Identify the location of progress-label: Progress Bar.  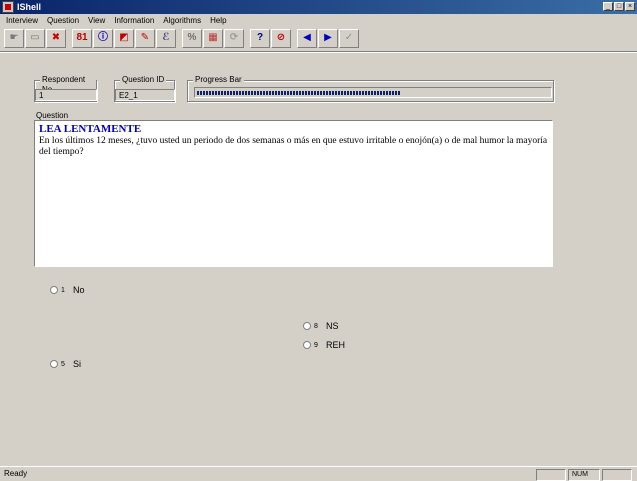
(218, 80).